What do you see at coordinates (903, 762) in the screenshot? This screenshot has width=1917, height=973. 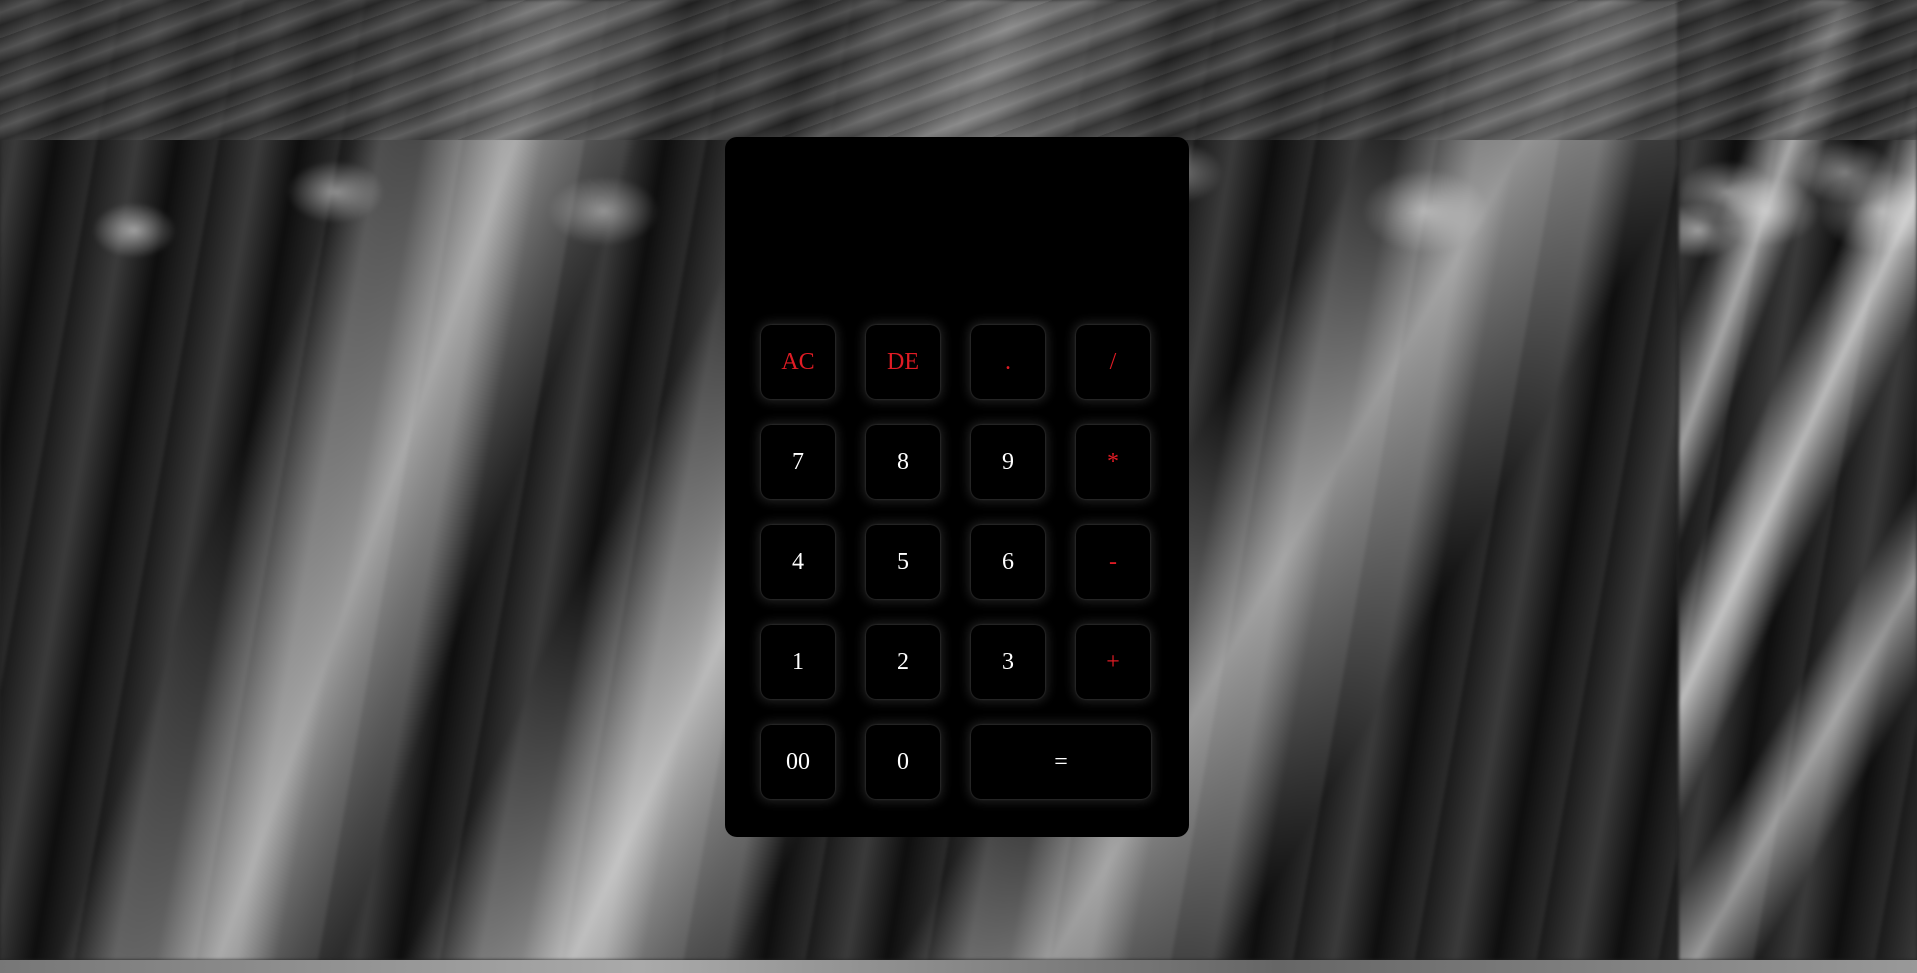 I see `digit-0-button: 0` at bounding box center [903, 762].